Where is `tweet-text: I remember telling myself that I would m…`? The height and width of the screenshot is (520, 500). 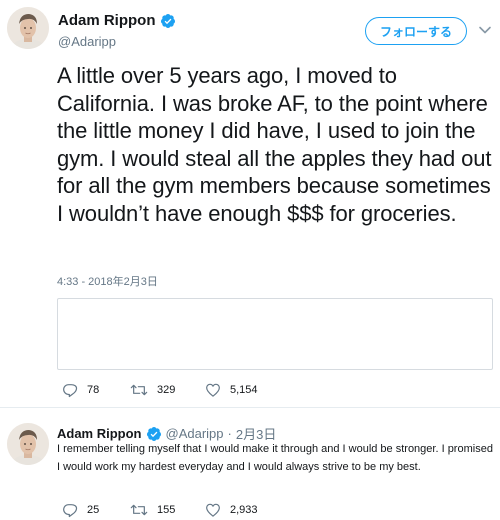
tweet-text: I remember telling myself that I would m… is located at coordinates (275, 458).